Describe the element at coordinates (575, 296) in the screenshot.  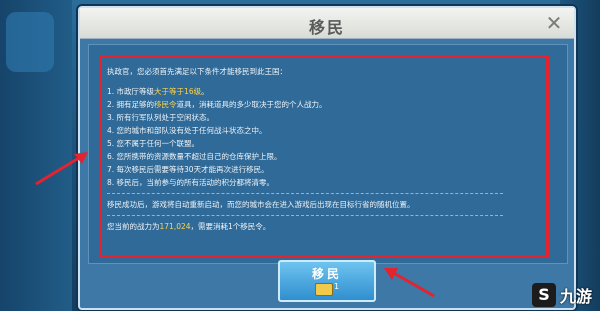
I see `watermark-text: 九游` at that location.